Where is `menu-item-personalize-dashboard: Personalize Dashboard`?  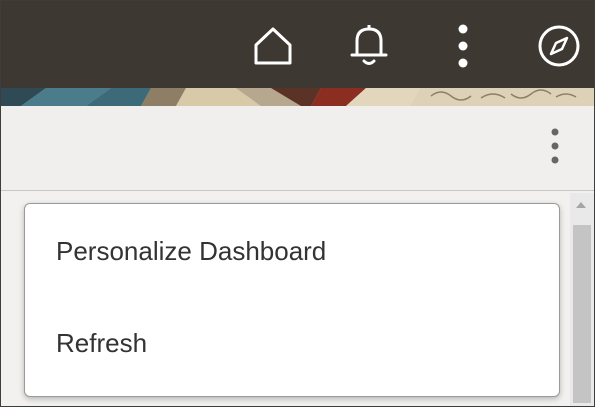 menu-item-personalize-dashboard: Personalize Dashboard is located at coordinates (191, 251).